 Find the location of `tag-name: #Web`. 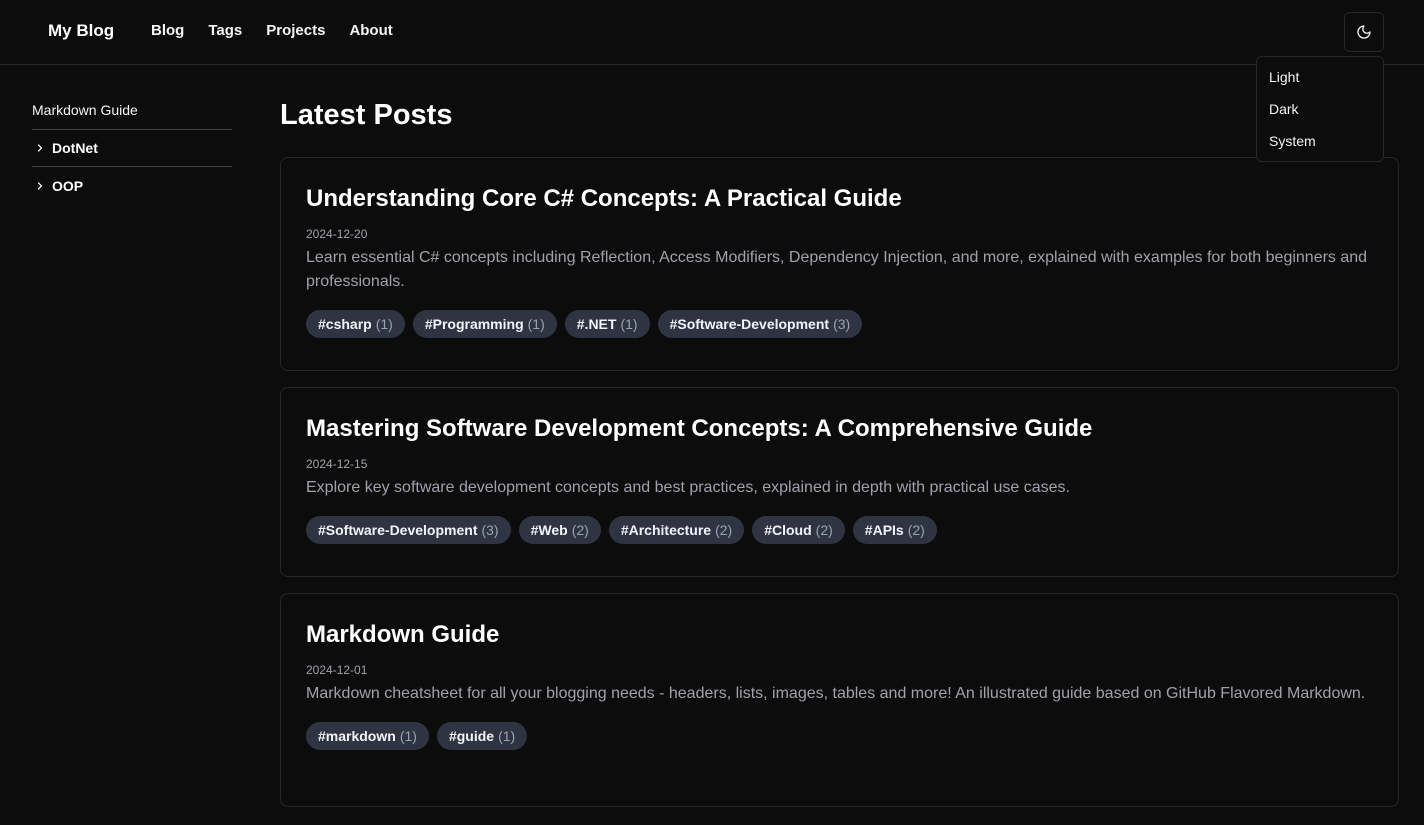

tag-name: #Web is located at coordinates (549, 530).